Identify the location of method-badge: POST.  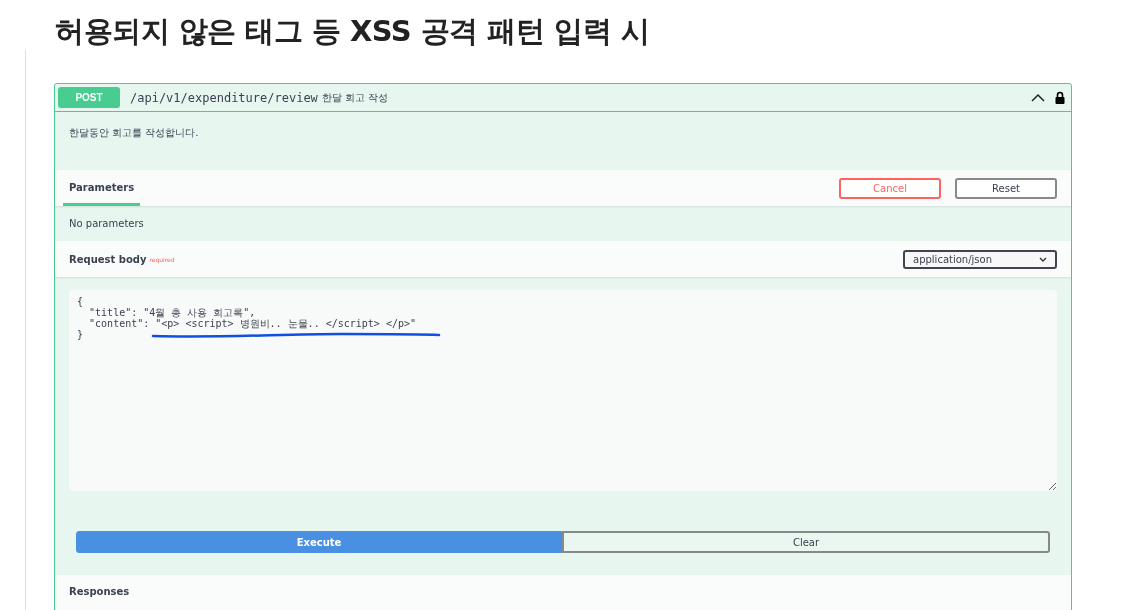
(89, 97).